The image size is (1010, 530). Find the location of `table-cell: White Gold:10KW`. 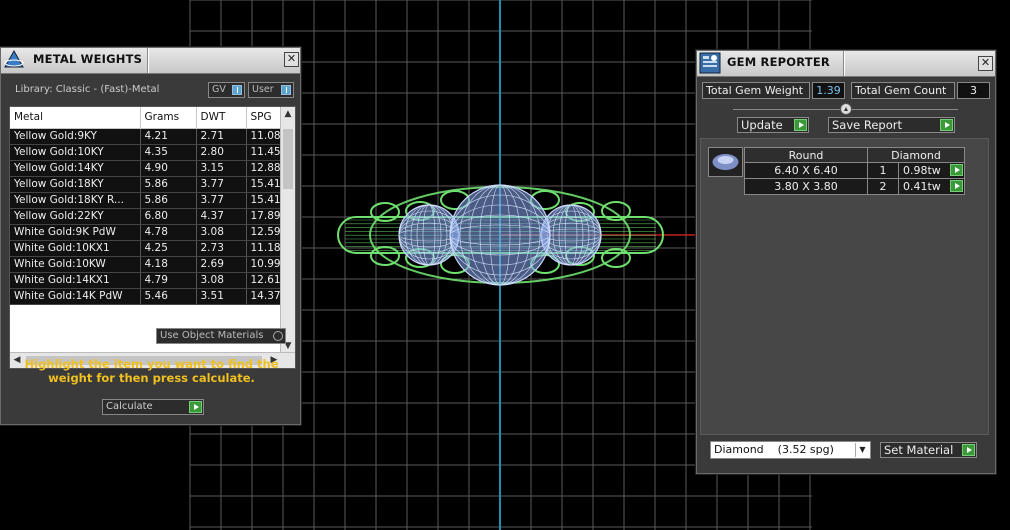

table-cell: White Gold:10KW is located at coordinates (75, 264).